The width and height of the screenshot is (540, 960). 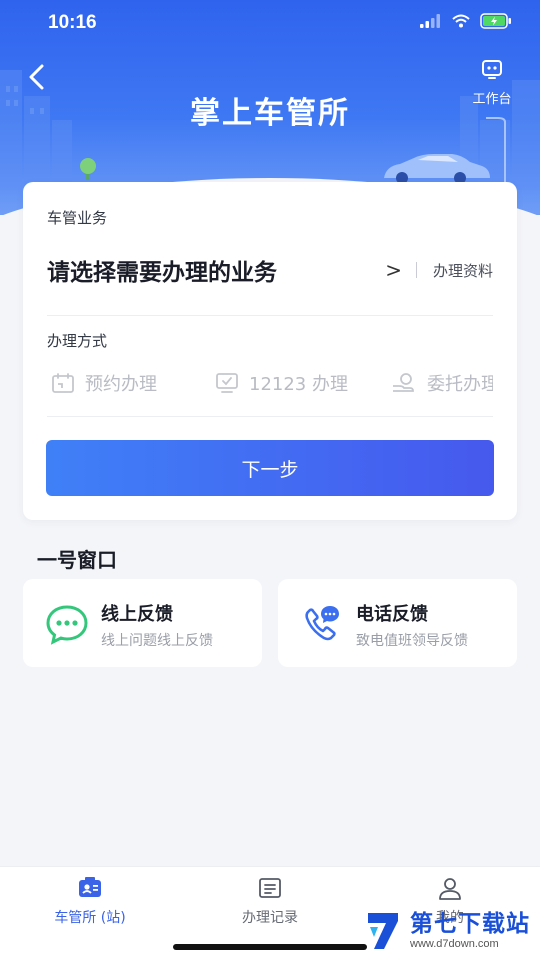 I want to click on watermark-text: 第七下载站 www.d7down.com, so click(x=470, y=930).